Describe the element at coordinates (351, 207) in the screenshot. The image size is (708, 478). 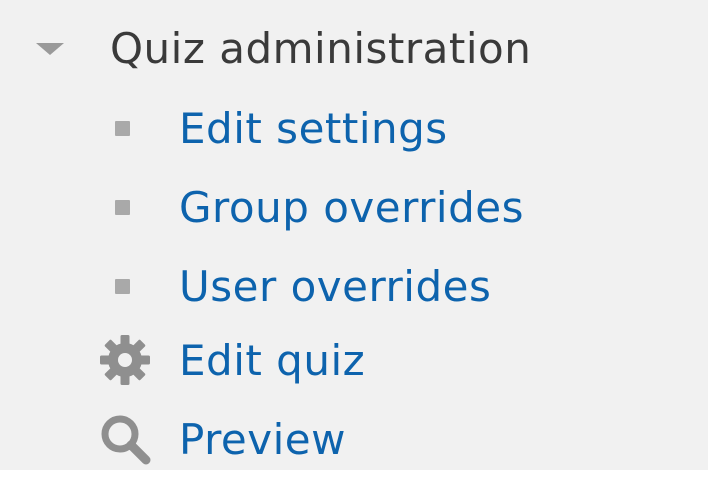
I see `group-overrides-link: Group overrides` at that location.